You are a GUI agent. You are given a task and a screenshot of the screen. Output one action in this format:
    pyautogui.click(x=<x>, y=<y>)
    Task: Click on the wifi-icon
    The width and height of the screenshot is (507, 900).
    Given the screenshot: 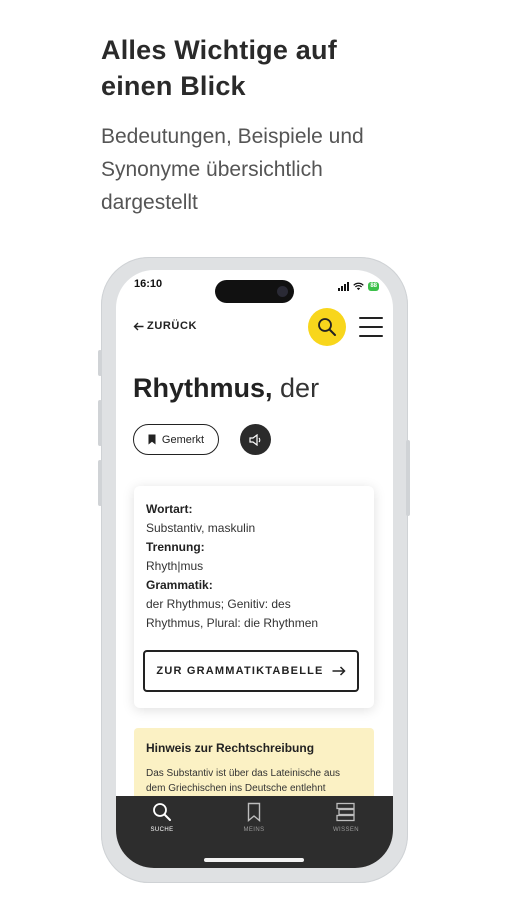 What is the action you would take?
    pyautogui.click(x=359, y=286)
    